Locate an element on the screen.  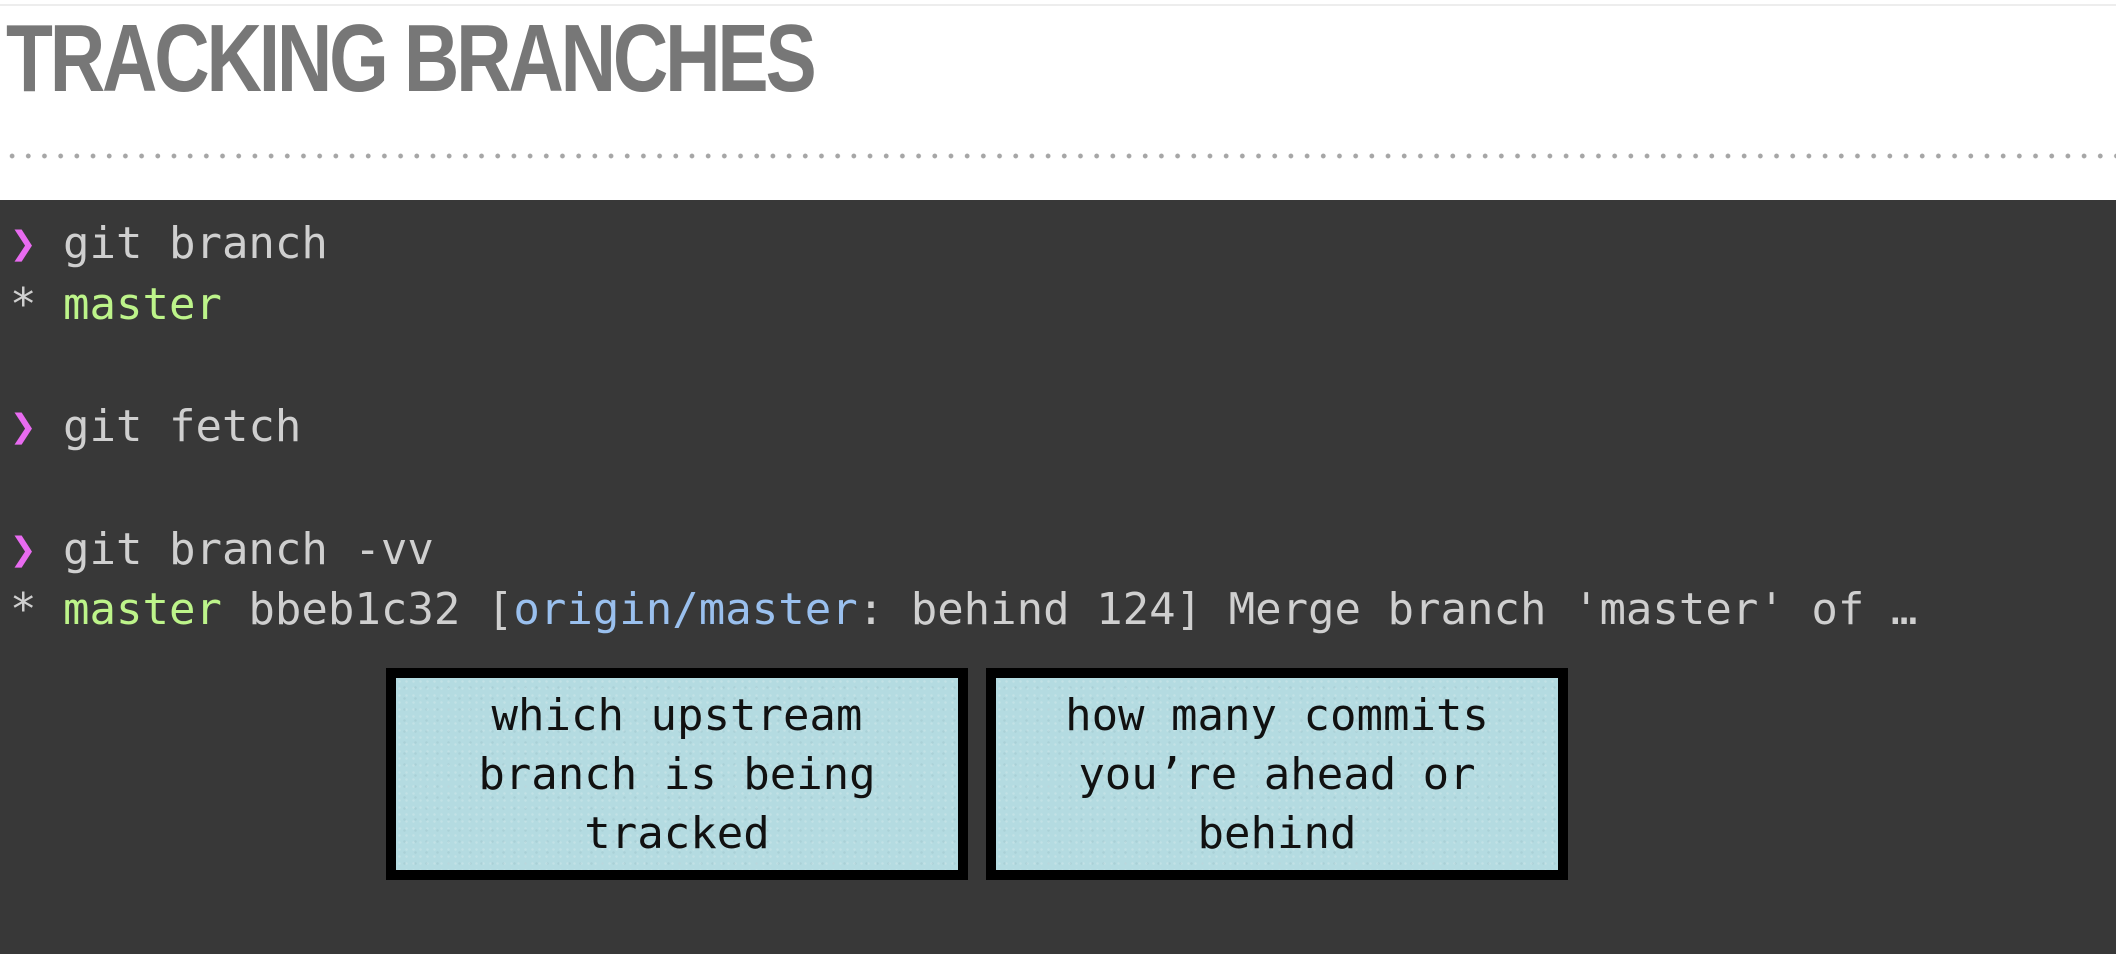
terminal-line-branch-output: * master is located at coordinates (116, 305).